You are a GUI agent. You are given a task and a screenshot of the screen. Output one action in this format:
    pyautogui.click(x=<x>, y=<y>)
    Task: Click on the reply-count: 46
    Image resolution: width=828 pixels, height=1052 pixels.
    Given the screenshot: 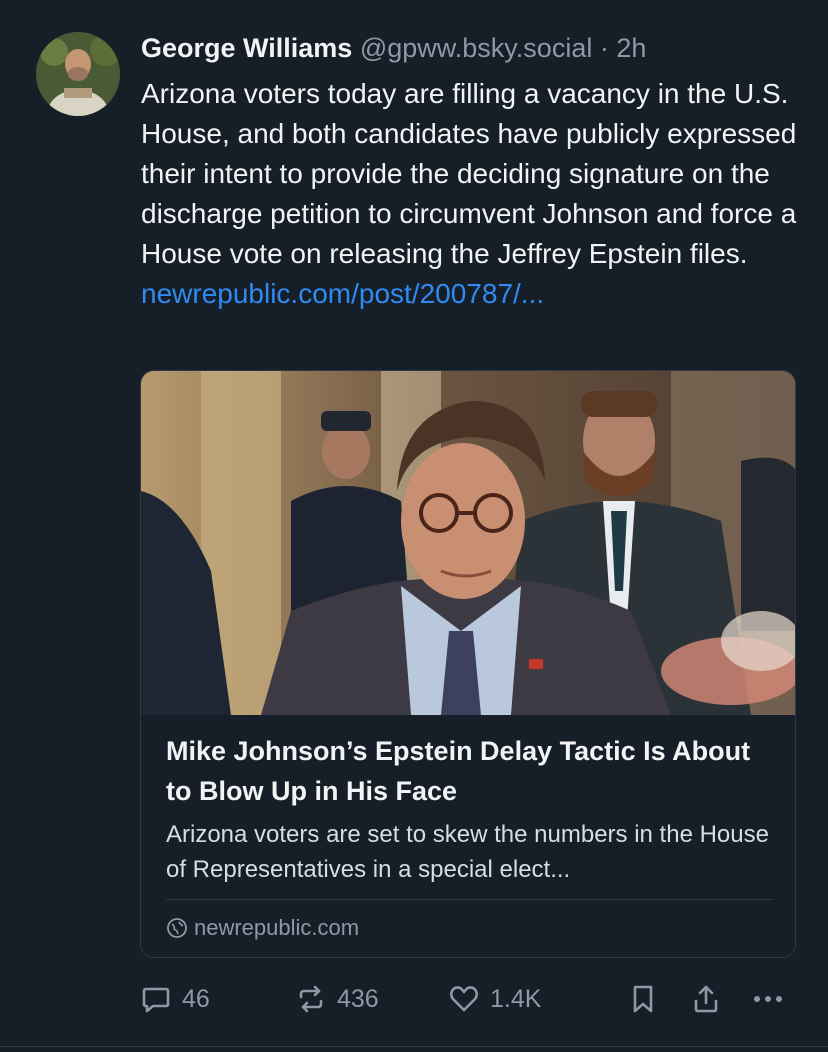 What is the action you would take?
    pyautogui.click(x=196, y=998)
    